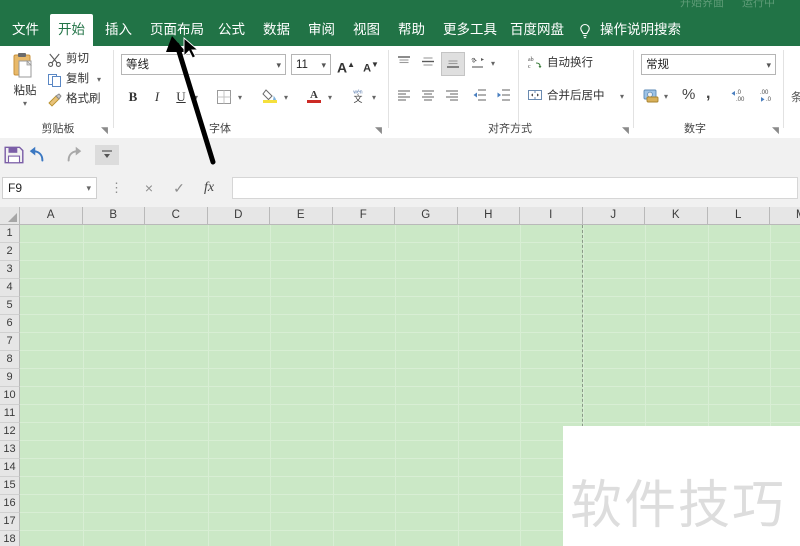 The height and width of the screenshot is (546, 800). I want to click on name-box-chevron-down-icon: ▾, so click(88, 188).